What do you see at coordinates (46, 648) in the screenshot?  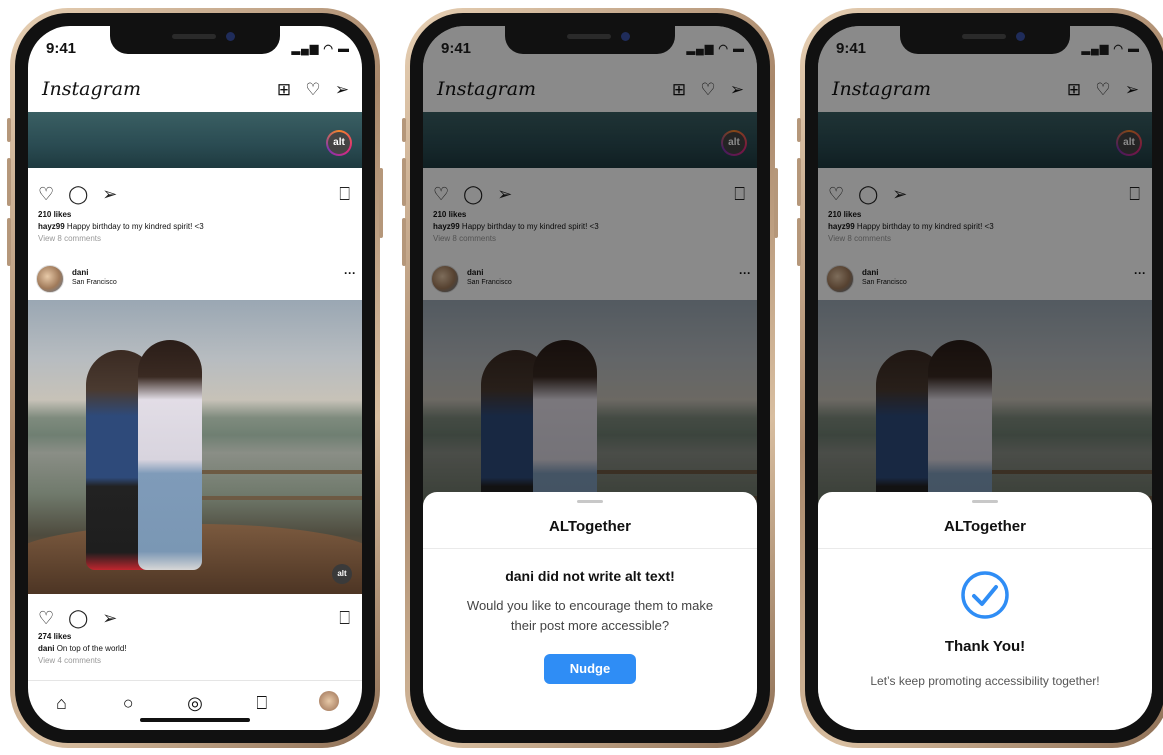 I see `caption-user: dani` at bounding box center [46, 648].